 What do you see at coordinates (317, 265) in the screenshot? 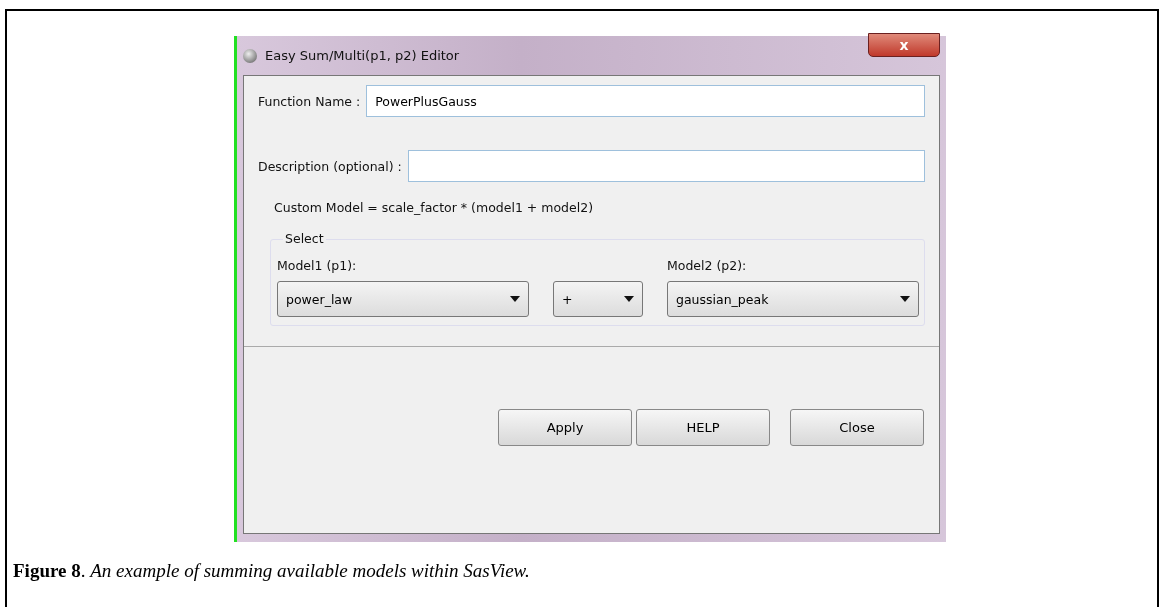
I see `field-label: Model1 (p1):` at bounding box center [317, 265].